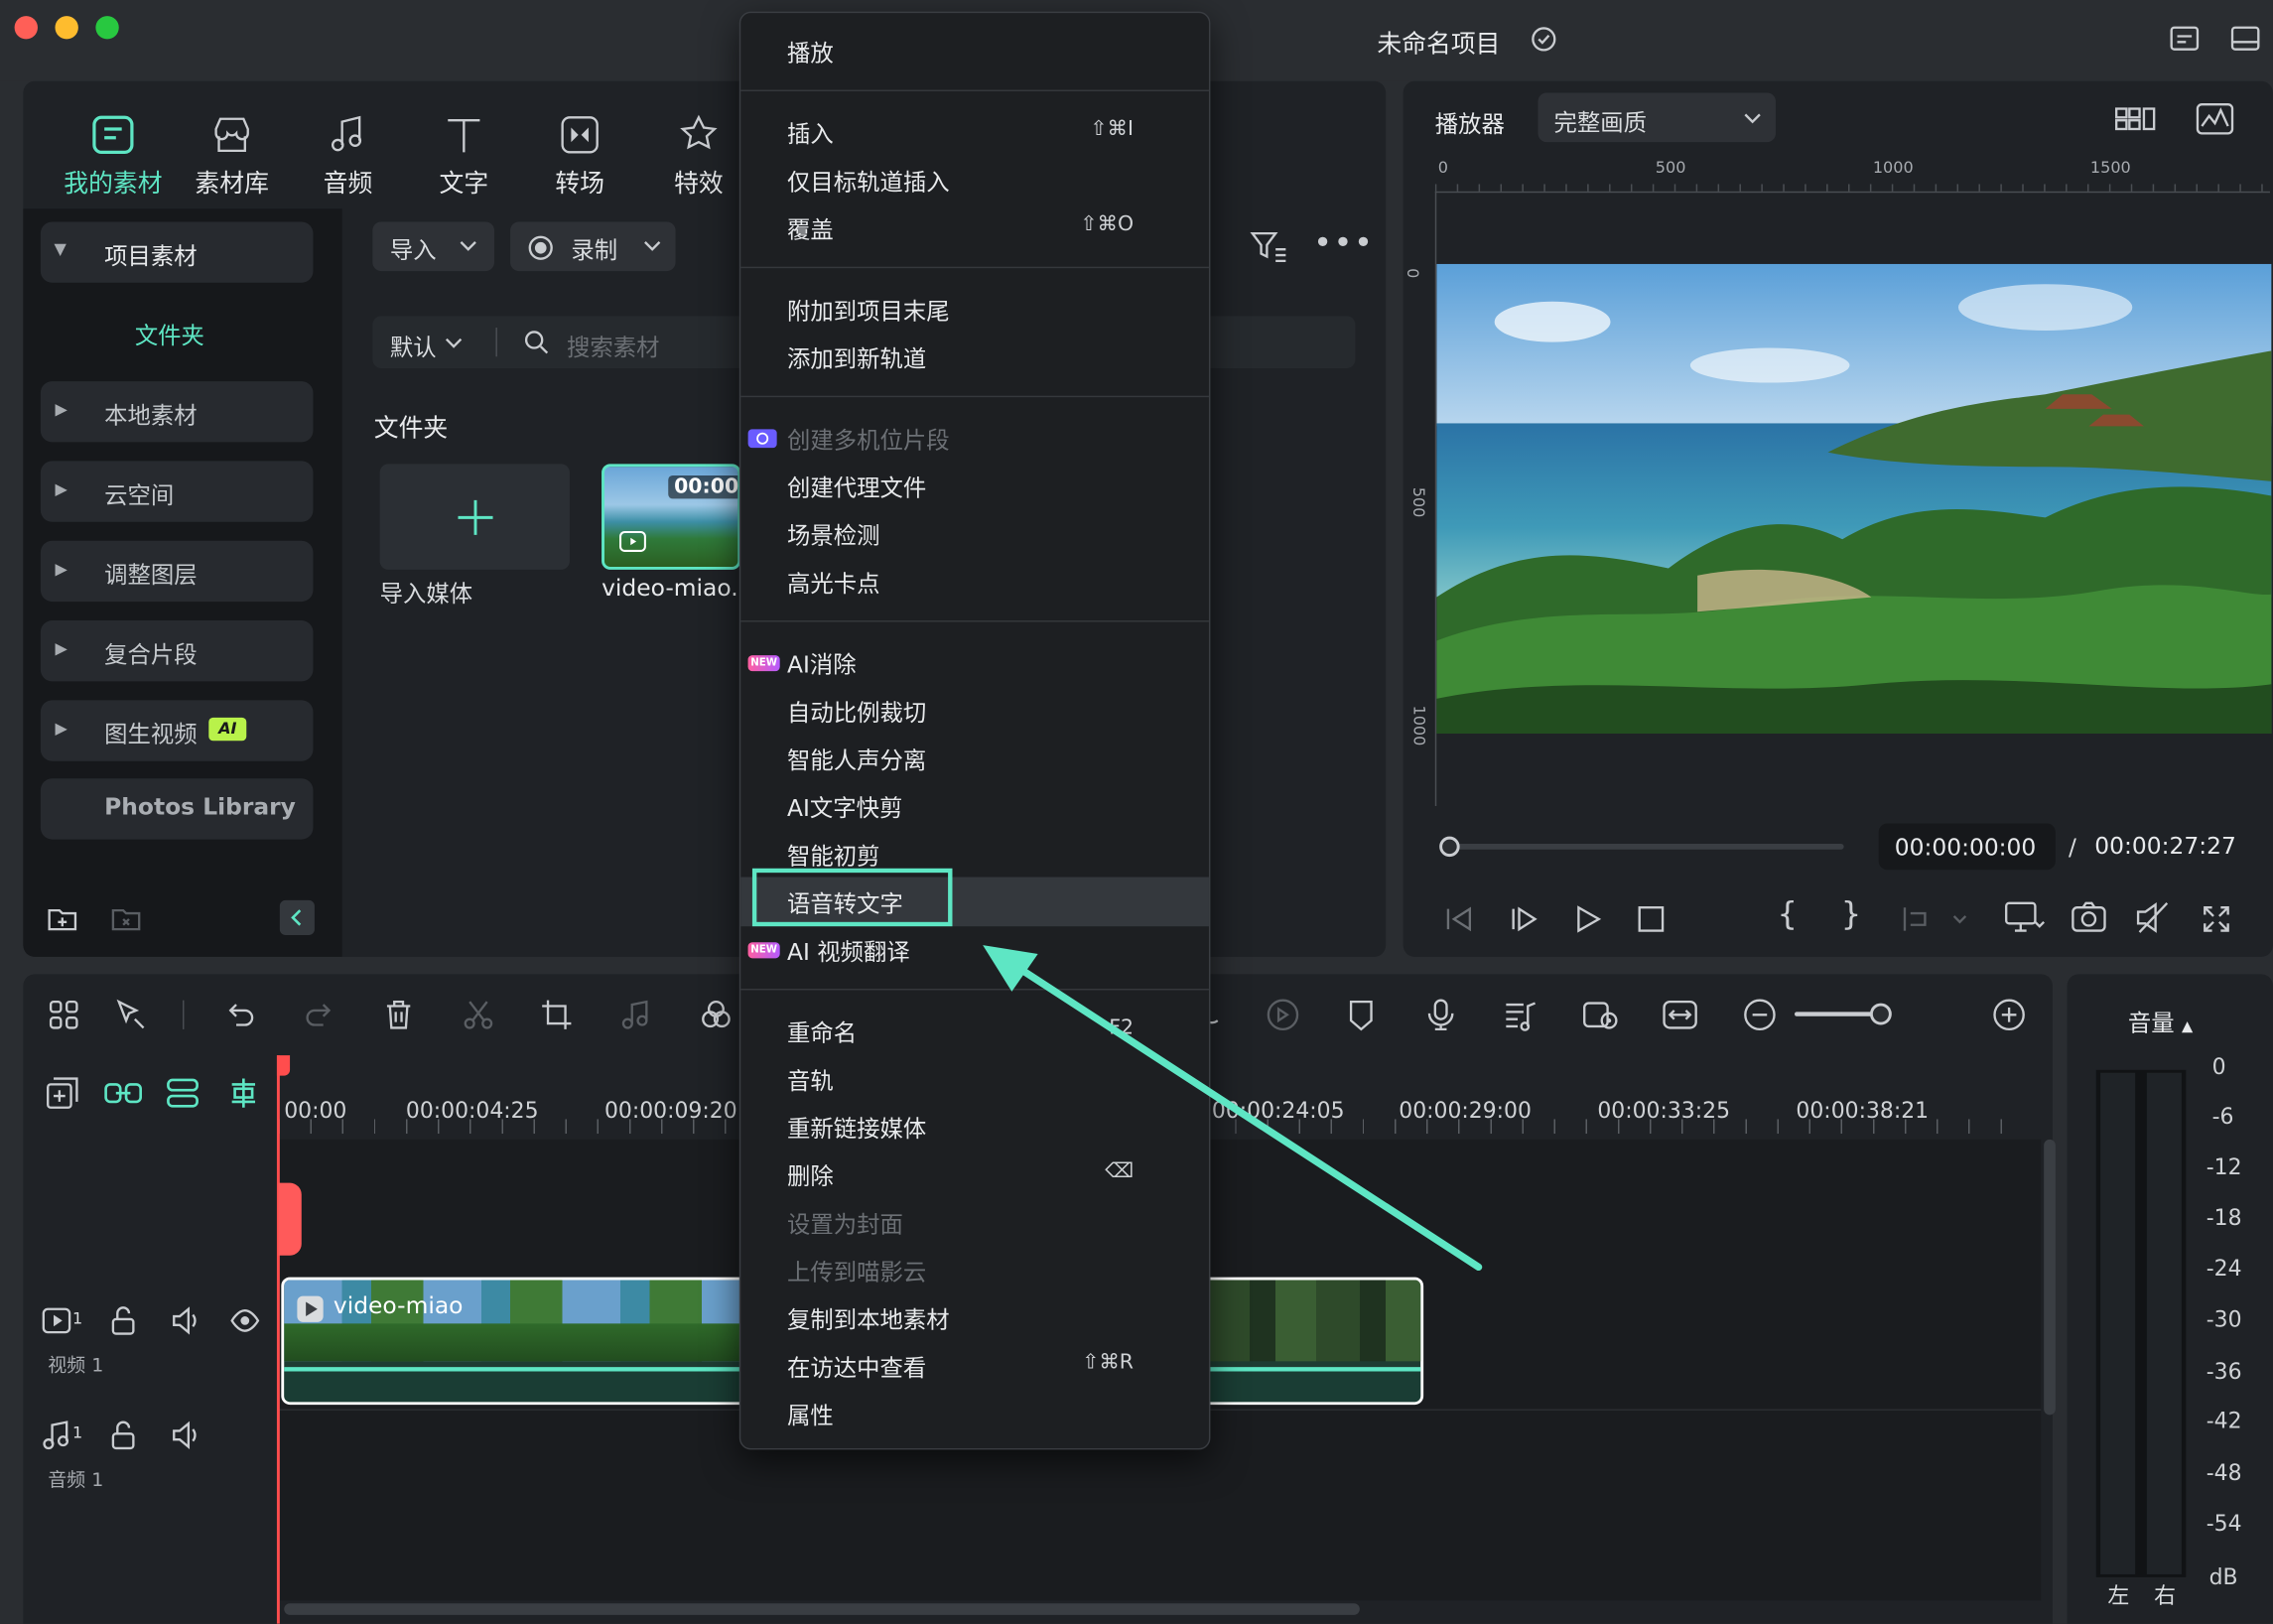 The image size is (2273, 1624). I want to click on sort-label: 默认, so click(413, 345).